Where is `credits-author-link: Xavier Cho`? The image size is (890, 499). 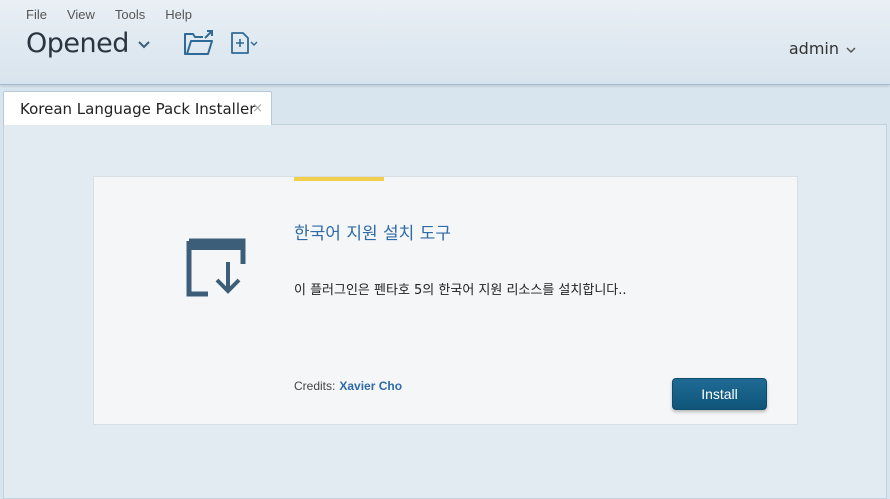 credits-author-link: Xavier Cho is located at coordinates (370, 386).